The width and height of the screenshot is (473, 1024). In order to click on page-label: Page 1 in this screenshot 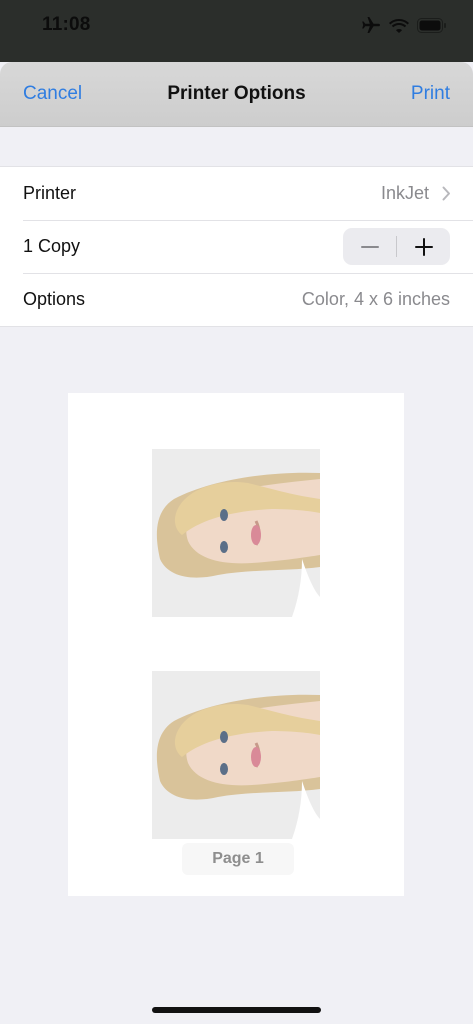, I will do `click(238, 859)`.